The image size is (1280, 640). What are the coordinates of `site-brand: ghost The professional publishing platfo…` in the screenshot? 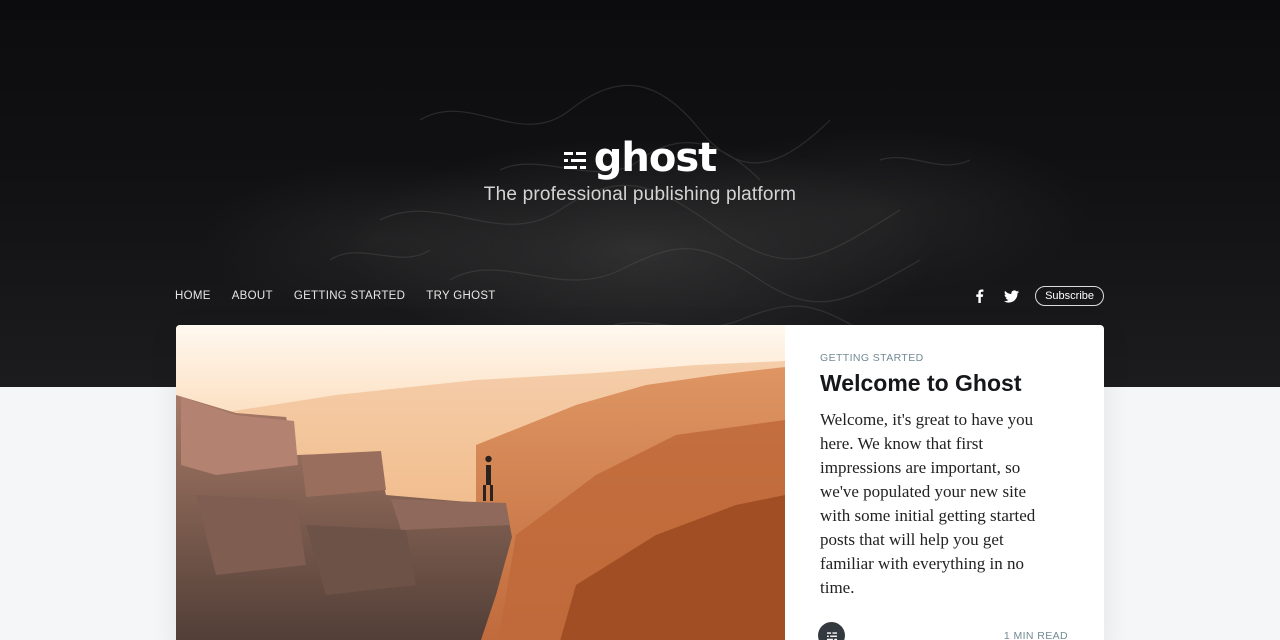 It's located at (640, 172).